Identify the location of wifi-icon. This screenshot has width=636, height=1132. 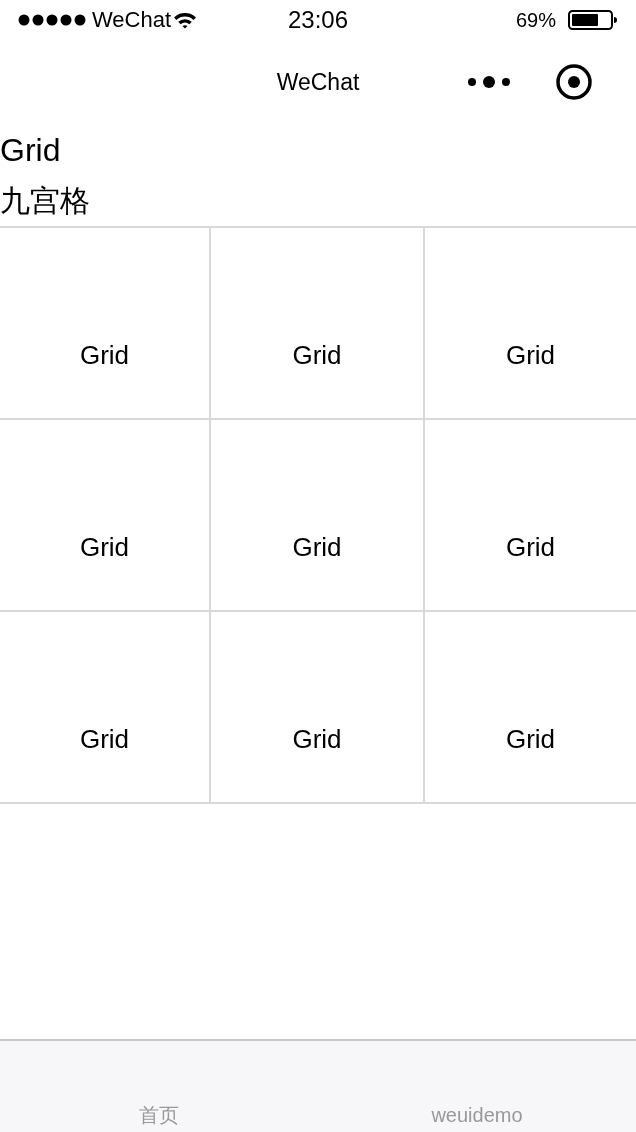
(185, 20).